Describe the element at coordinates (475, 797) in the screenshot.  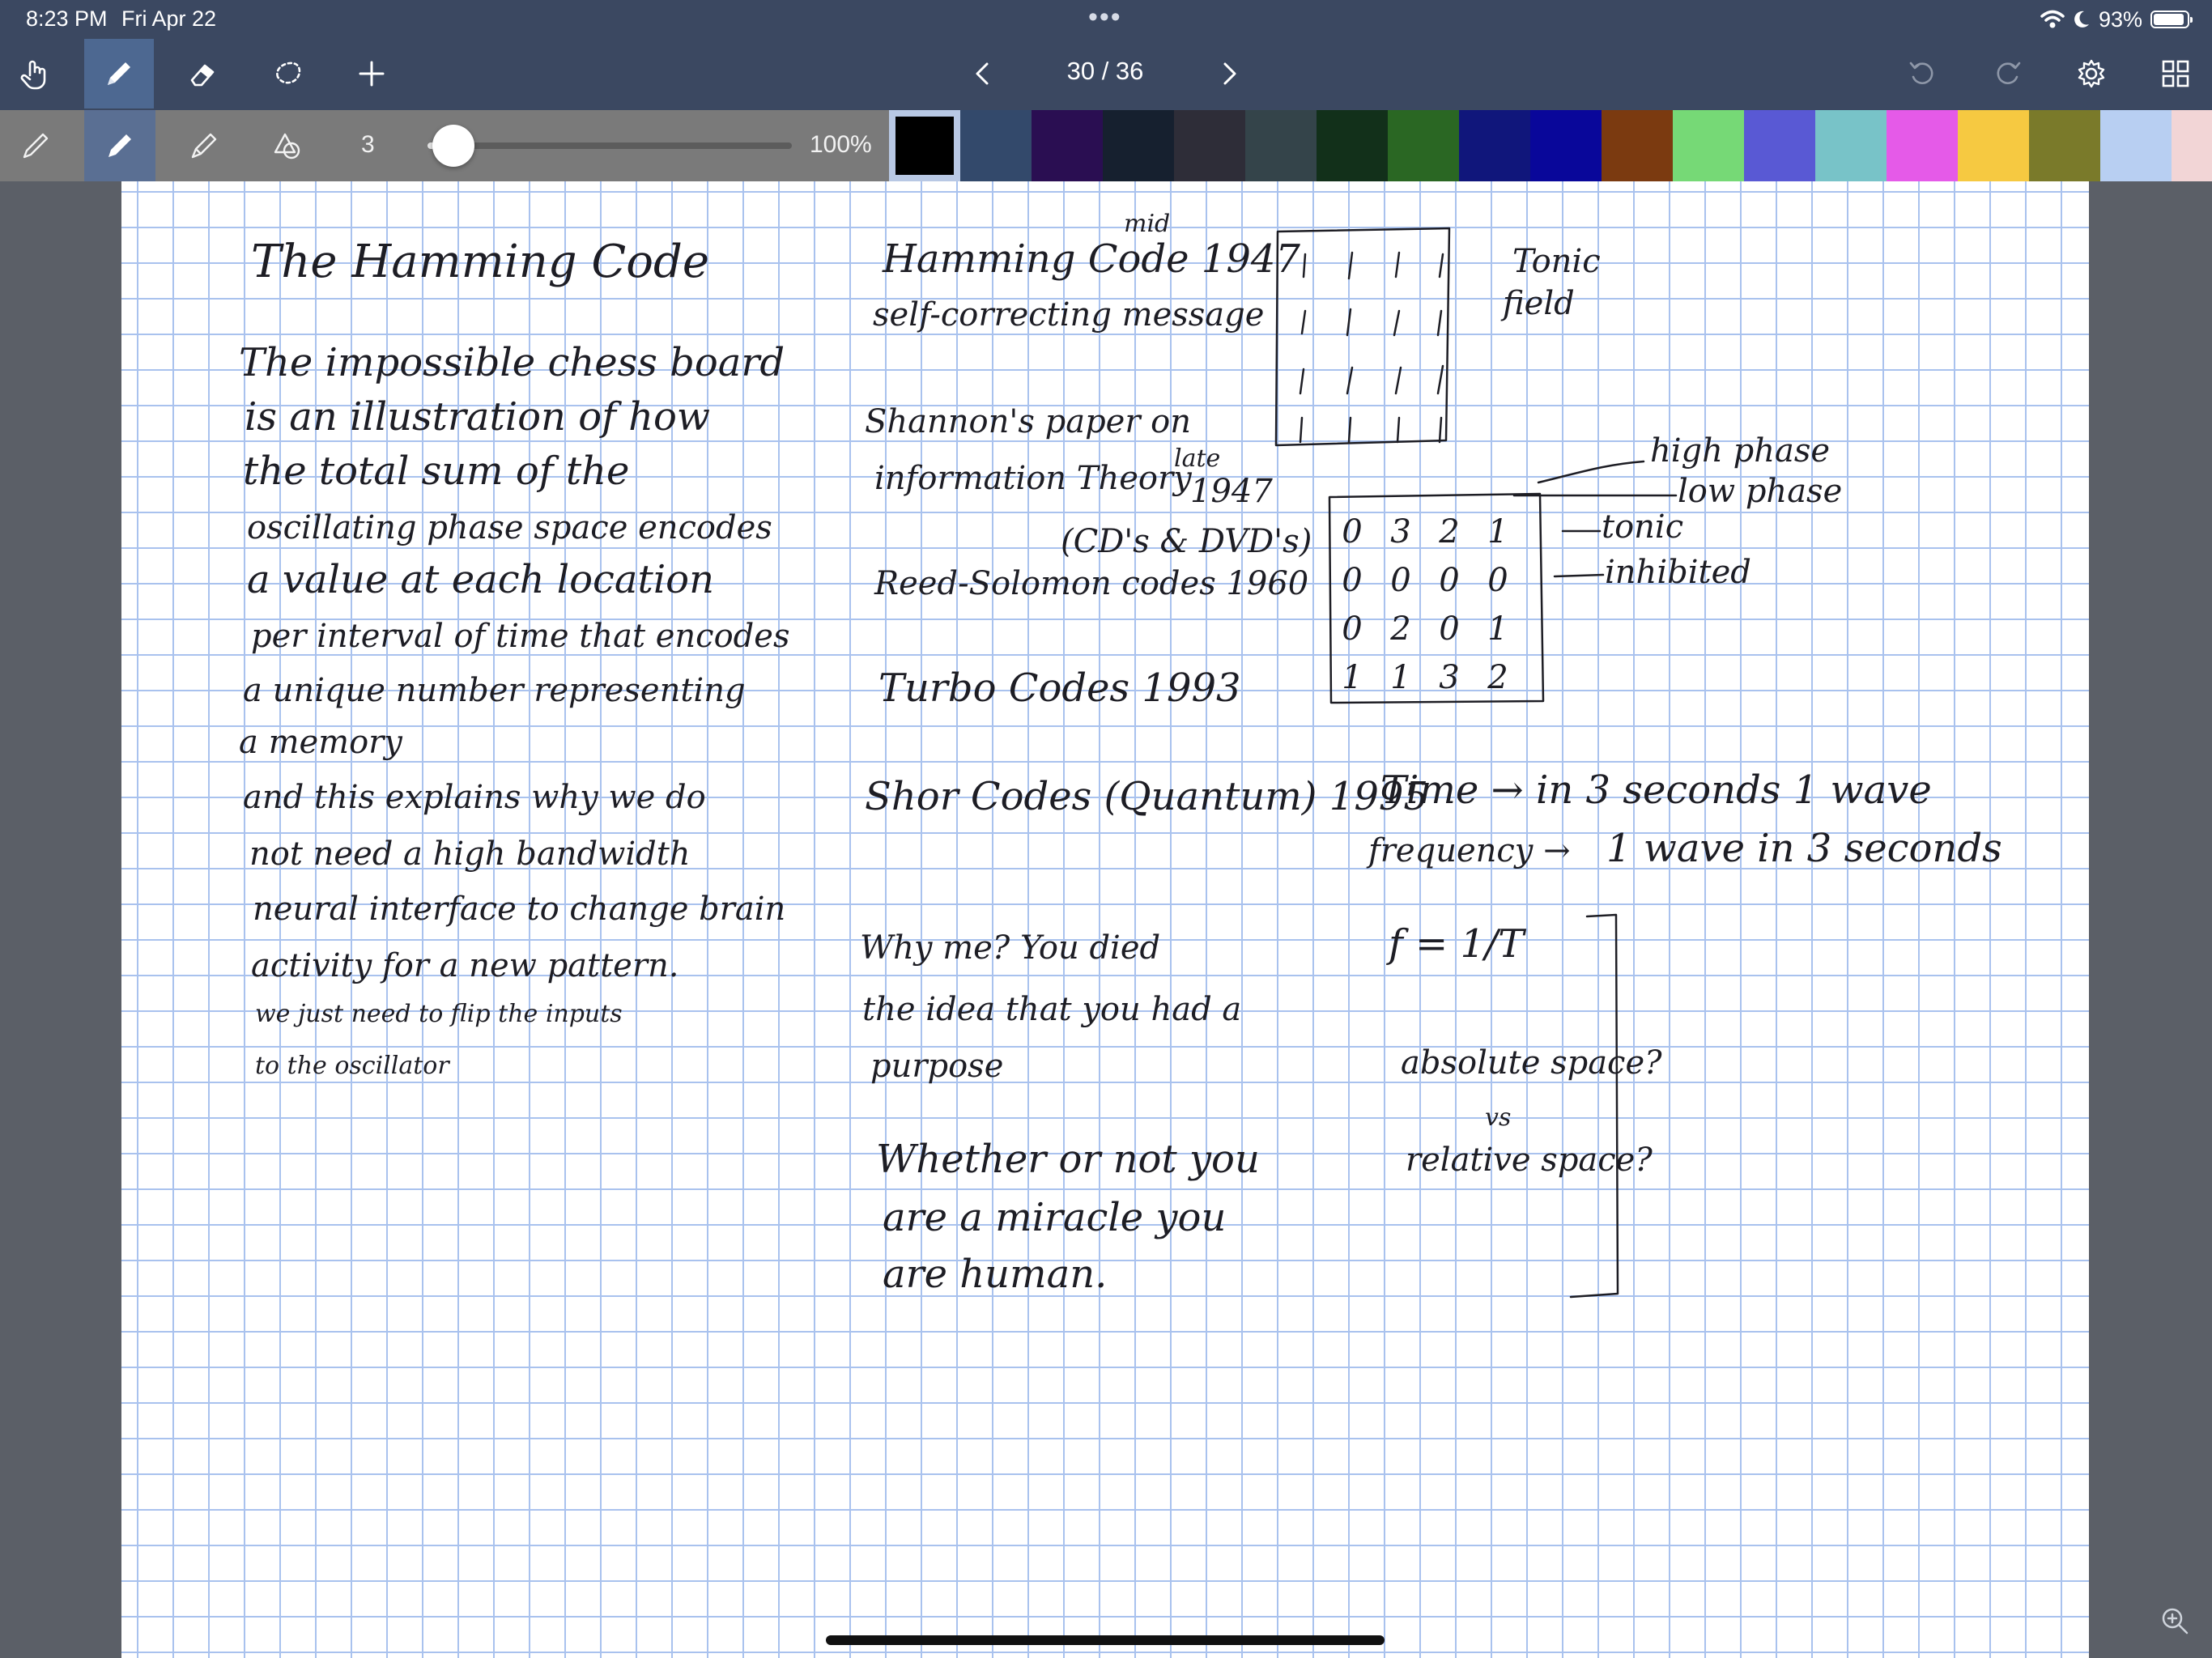
I see `col1-line: and this explains why we do` at that location.